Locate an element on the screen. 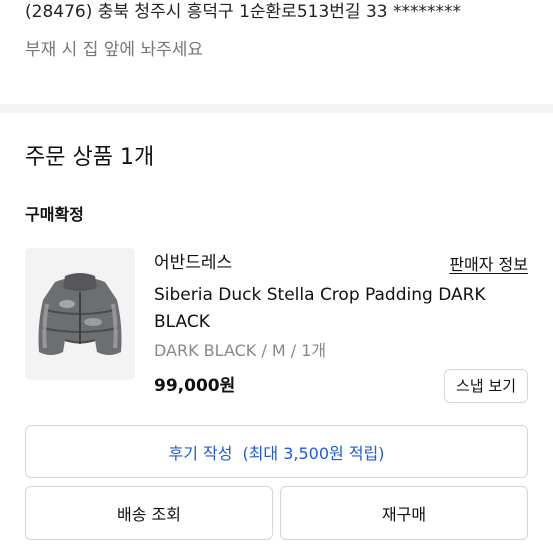 This screenshot has width=553, height=553. delivery-memo: 부재 시 집 앞에 놔주세요 is located at coordinates (114, 50).